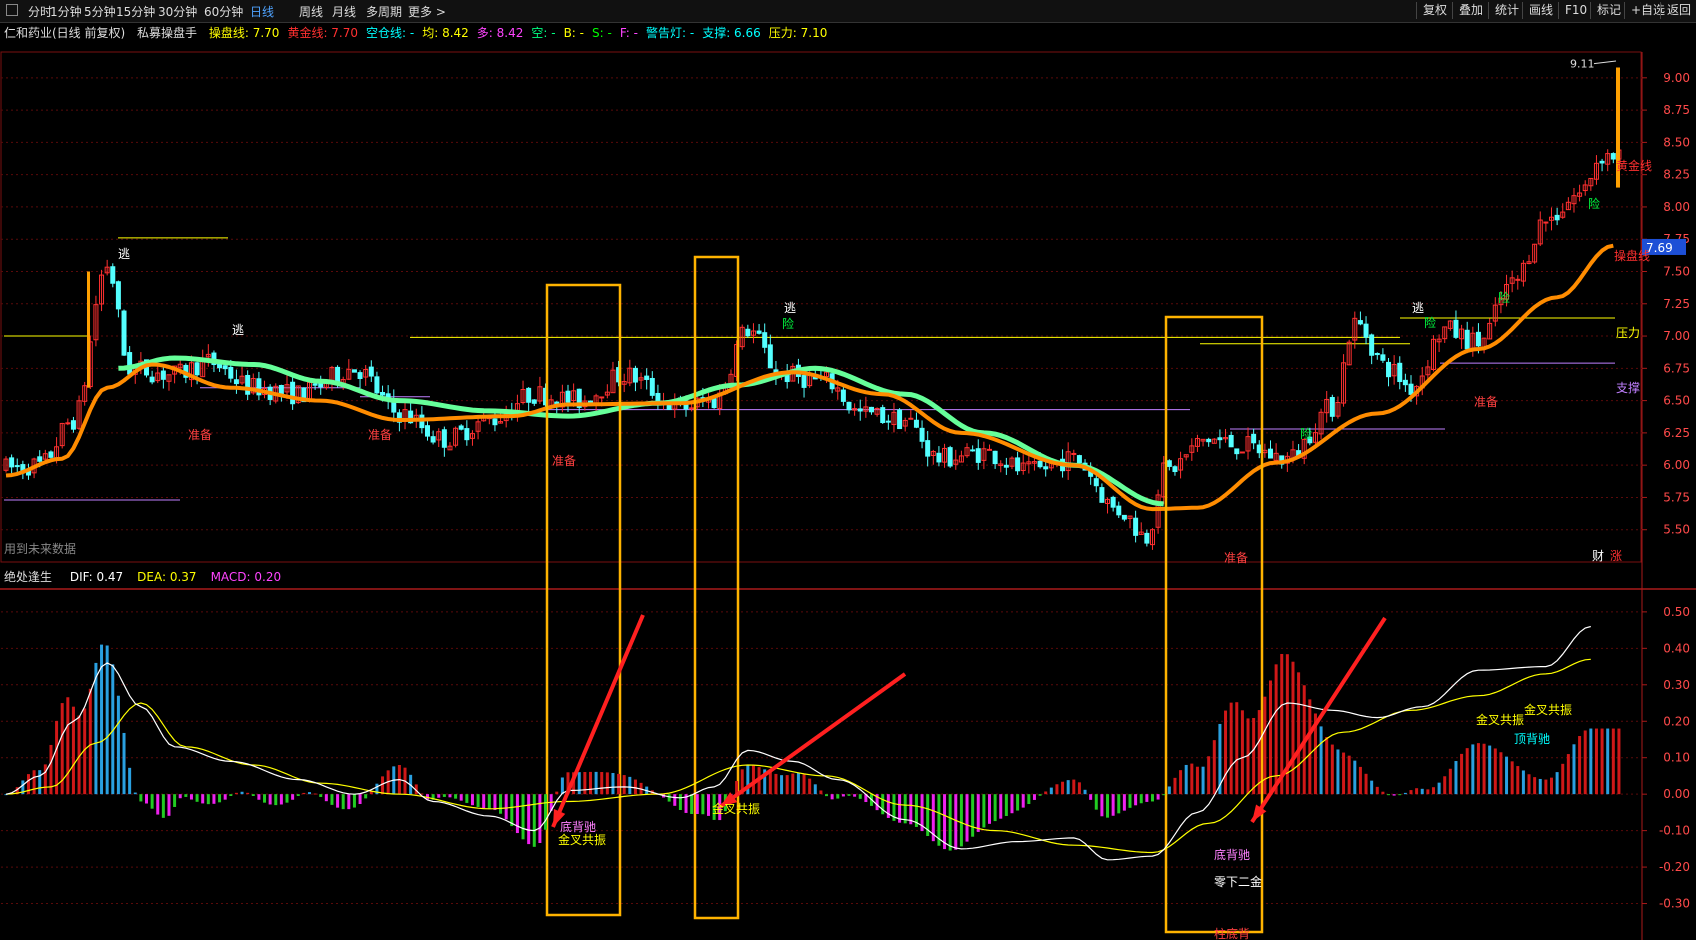 The height and width of the screenshot is (940, 1696). What do you see at coordinates (177, 11) in the screenshot?
I see `period-tab-4: 30分钟` at bounding box center [177, 11].